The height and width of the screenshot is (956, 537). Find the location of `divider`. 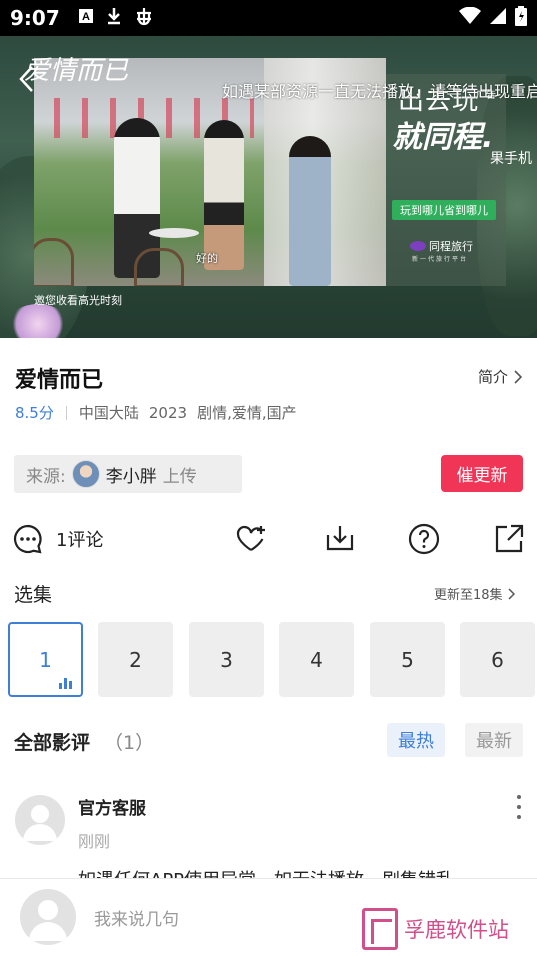

divider is located at coordinates (66, 412).